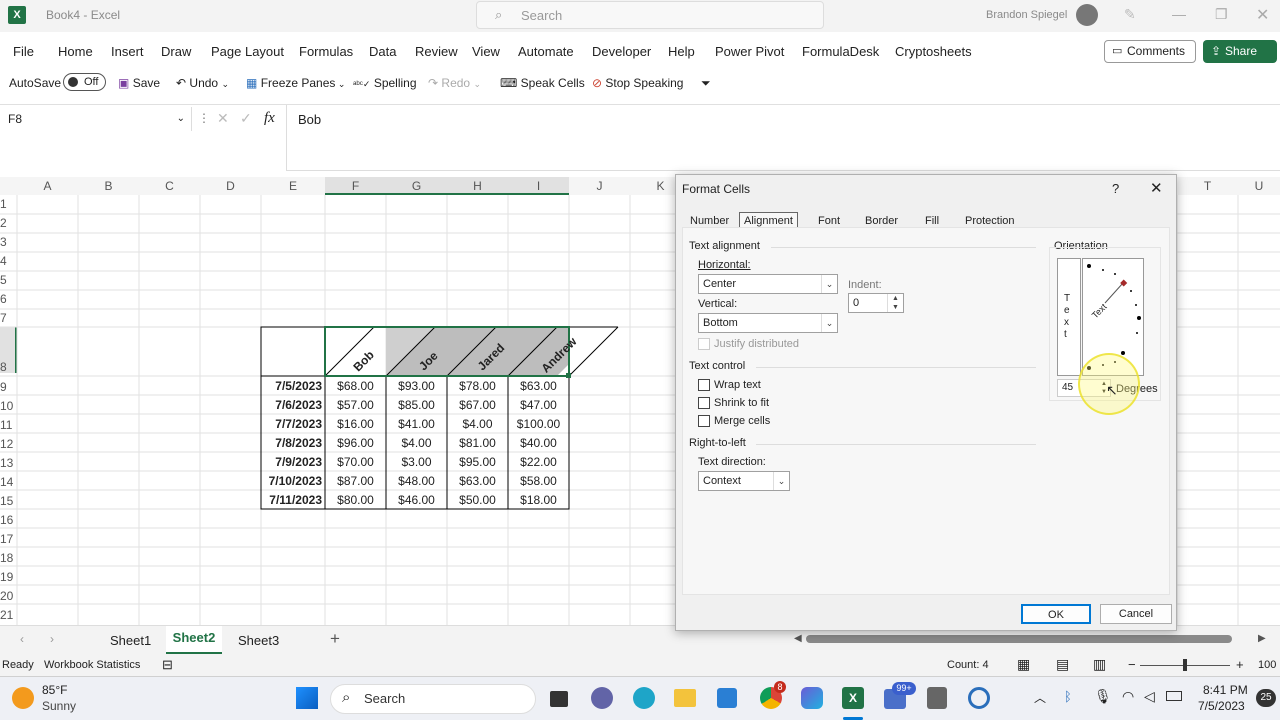  I want to click on weather-desc: Sunny, so click(59, 706).